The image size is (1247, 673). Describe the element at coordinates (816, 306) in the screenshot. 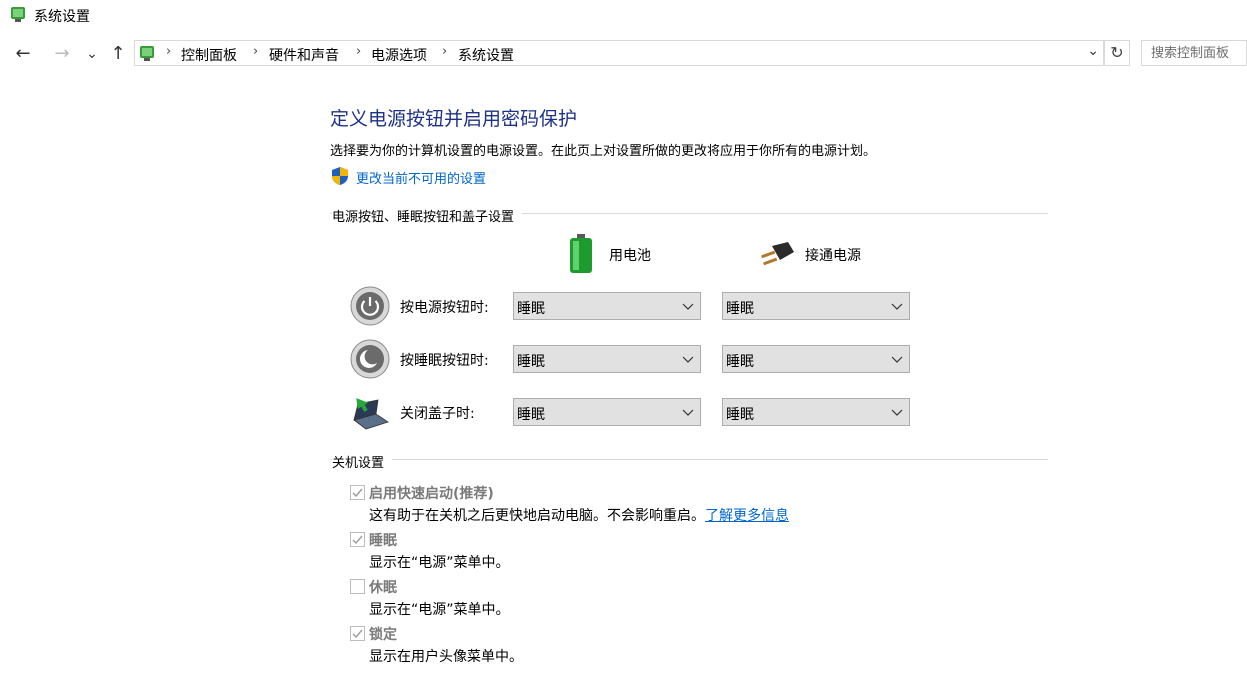

I see `power-button-plugged-select: 睡眠` at that location.